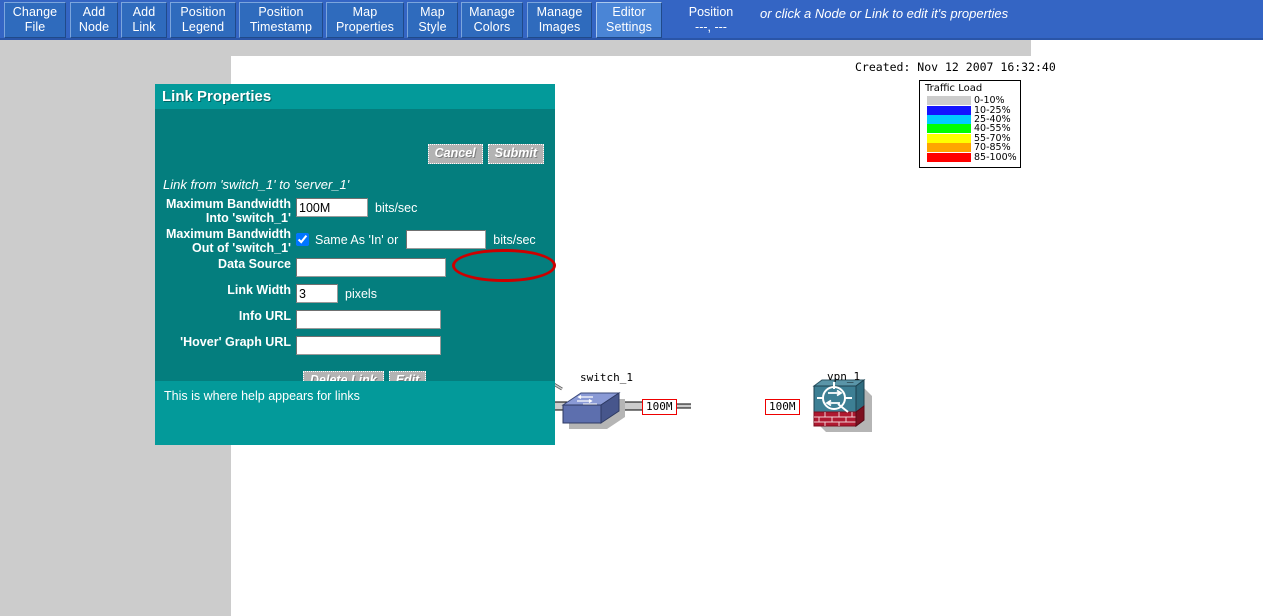 The height and width of the screenshot is (616, 1263). What do you see at coordinates (332, 207) in the screenshot?
I see `bandwidth-in-input` at bounding box center [332, 207].